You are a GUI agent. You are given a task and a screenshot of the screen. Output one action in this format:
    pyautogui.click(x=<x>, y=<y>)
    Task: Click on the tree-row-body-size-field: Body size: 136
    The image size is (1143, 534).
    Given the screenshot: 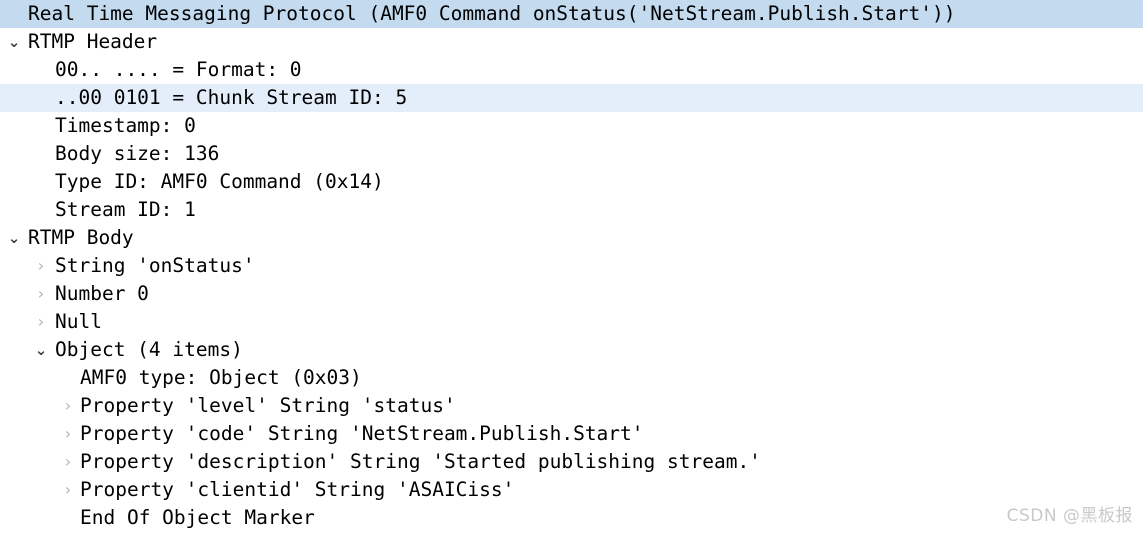 What is the action you would take?
    pyautogui.click(x=571, y=154)
    